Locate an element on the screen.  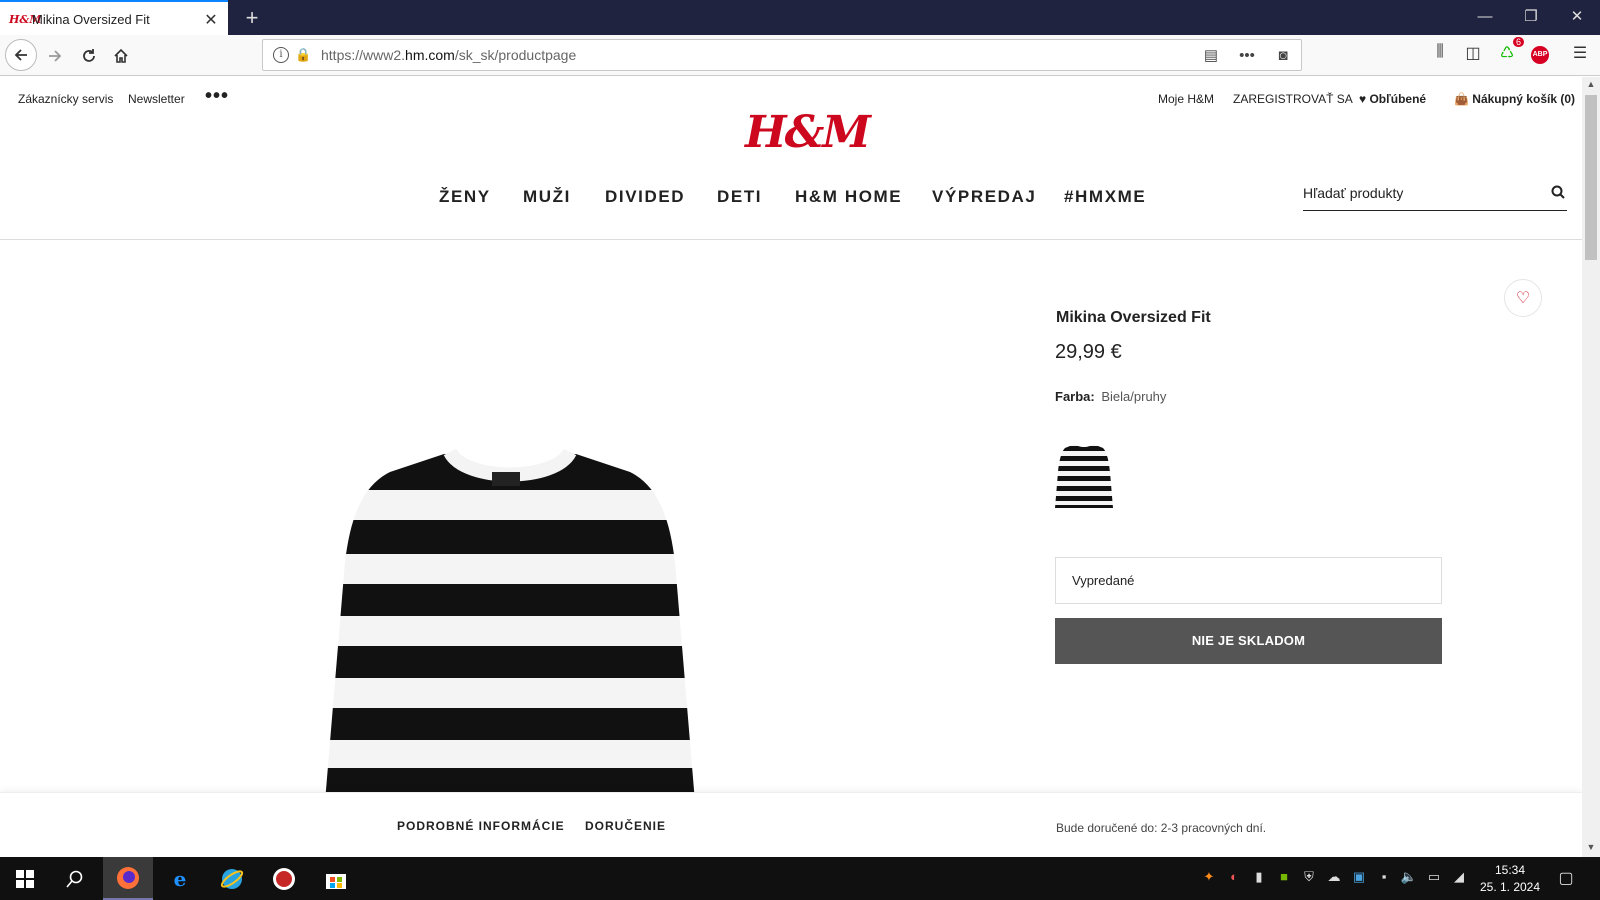
delivery-info: Bude doručené do: 2-3 pracovných dní. is located at coordinates (1161, 828).